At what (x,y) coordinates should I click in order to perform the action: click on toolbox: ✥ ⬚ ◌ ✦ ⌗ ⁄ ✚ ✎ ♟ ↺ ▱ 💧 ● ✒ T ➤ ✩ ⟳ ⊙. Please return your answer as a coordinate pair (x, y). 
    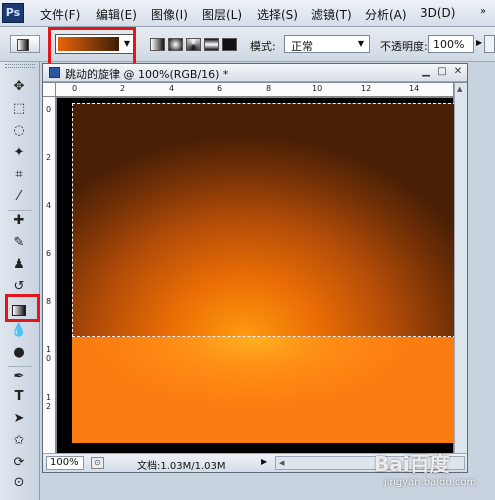
    Looking at the image, I should click on (20, 281).